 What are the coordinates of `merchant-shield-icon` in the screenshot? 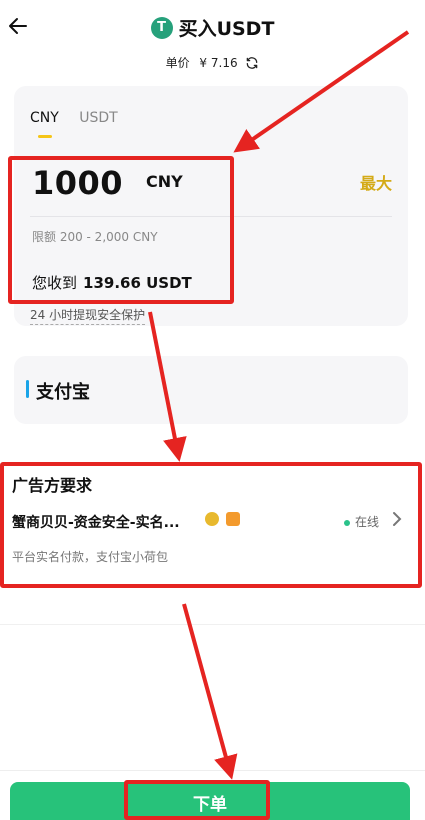 It's located at (233, 519).